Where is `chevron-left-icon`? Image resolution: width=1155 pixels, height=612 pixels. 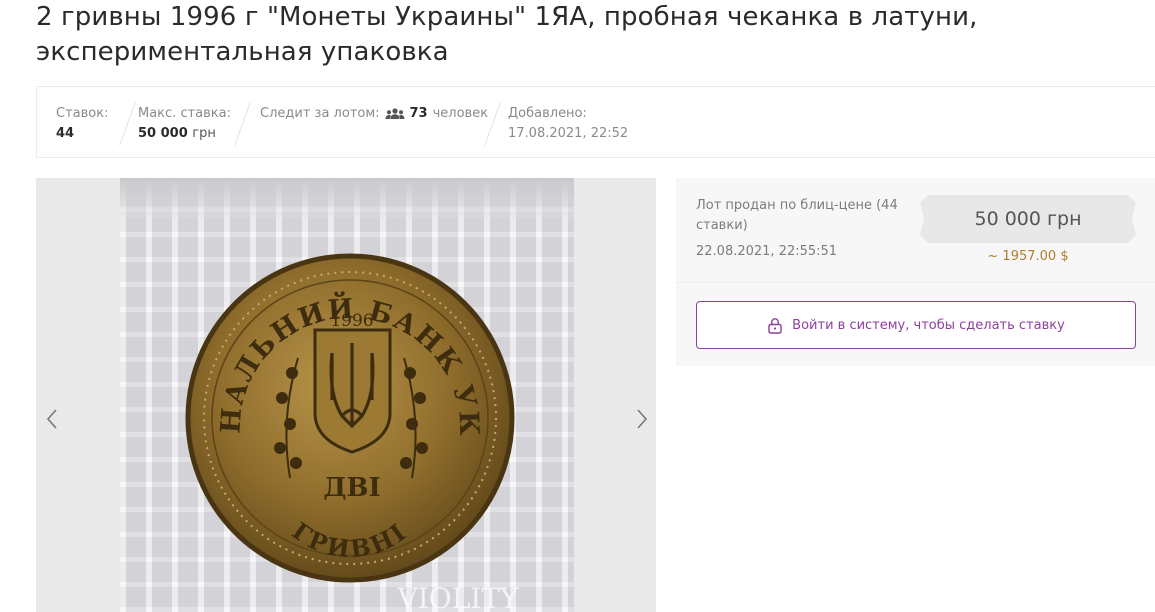
chevron-left-icon is located at coordinates (51, 419).